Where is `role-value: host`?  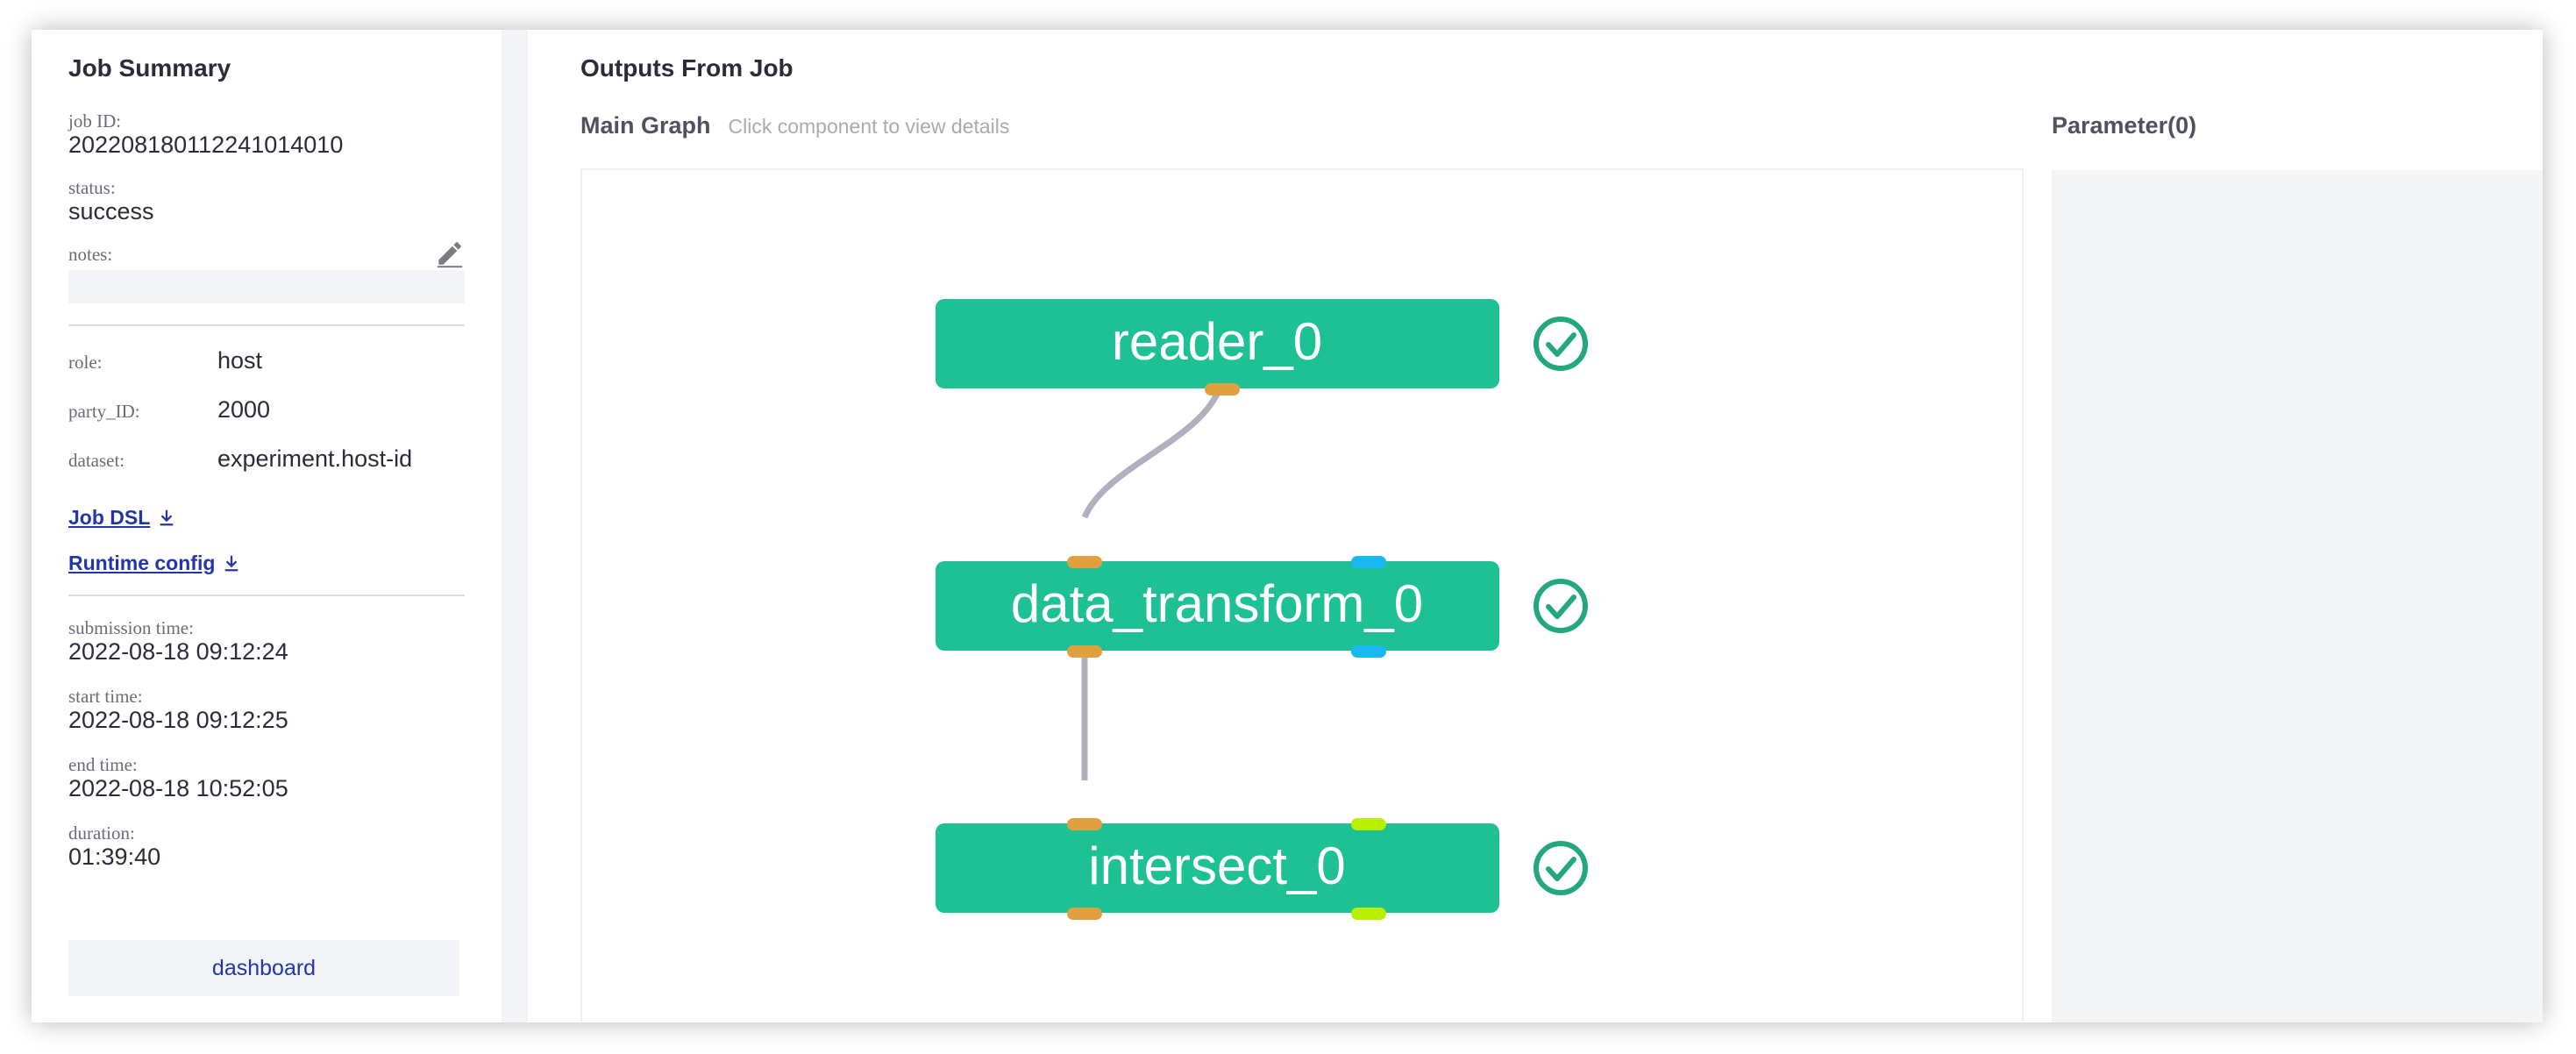 role-value: host is located at coordinates (240, 360).